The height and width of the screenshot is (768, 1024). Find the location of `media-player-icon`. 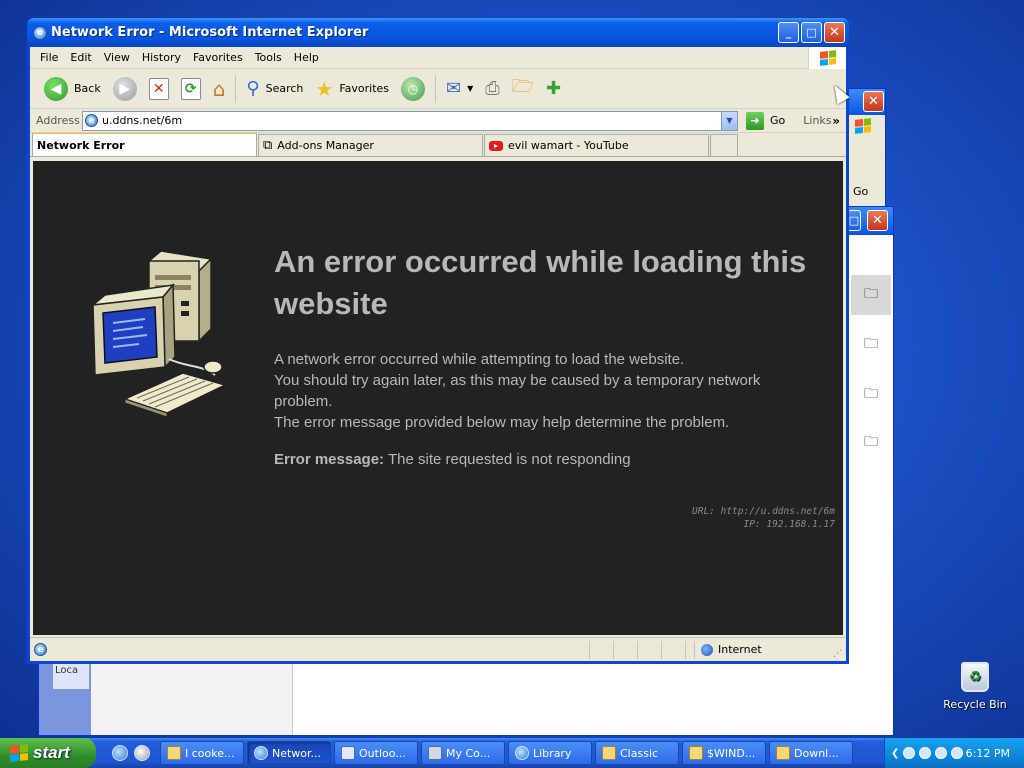

media-player-icon is located at coordinates (142, 753).